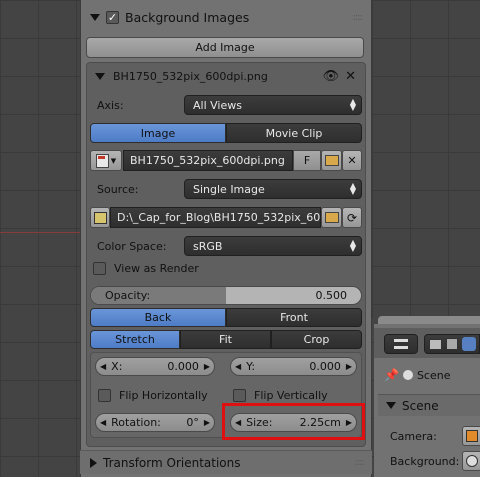 This screenshot has width=480, height=477. What do you see at coordinates (307, 160) in the screenshot?
I see `fake-user-button: F` at bounding box center [307, 160].